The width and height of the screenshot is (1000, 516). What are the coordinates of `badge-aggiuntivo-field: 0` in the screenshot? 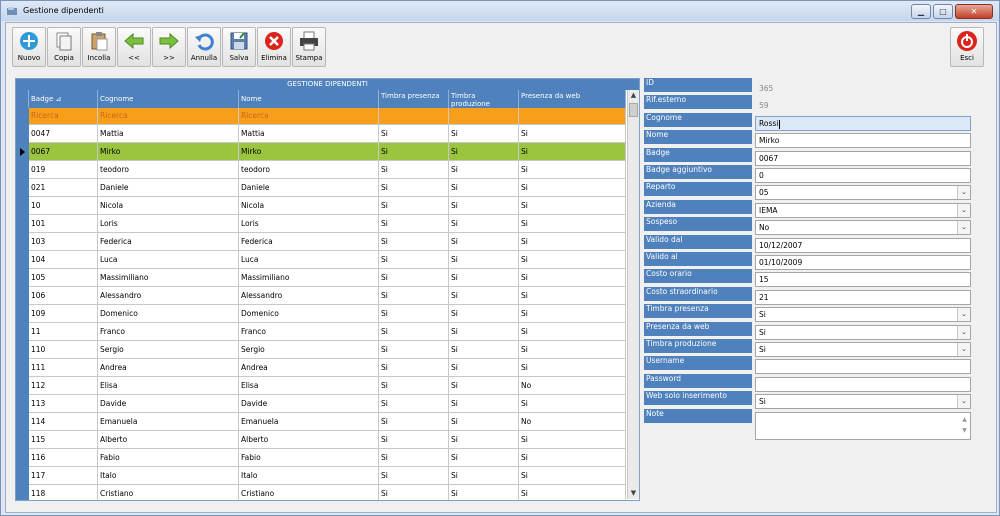 It's located at (863, 175).